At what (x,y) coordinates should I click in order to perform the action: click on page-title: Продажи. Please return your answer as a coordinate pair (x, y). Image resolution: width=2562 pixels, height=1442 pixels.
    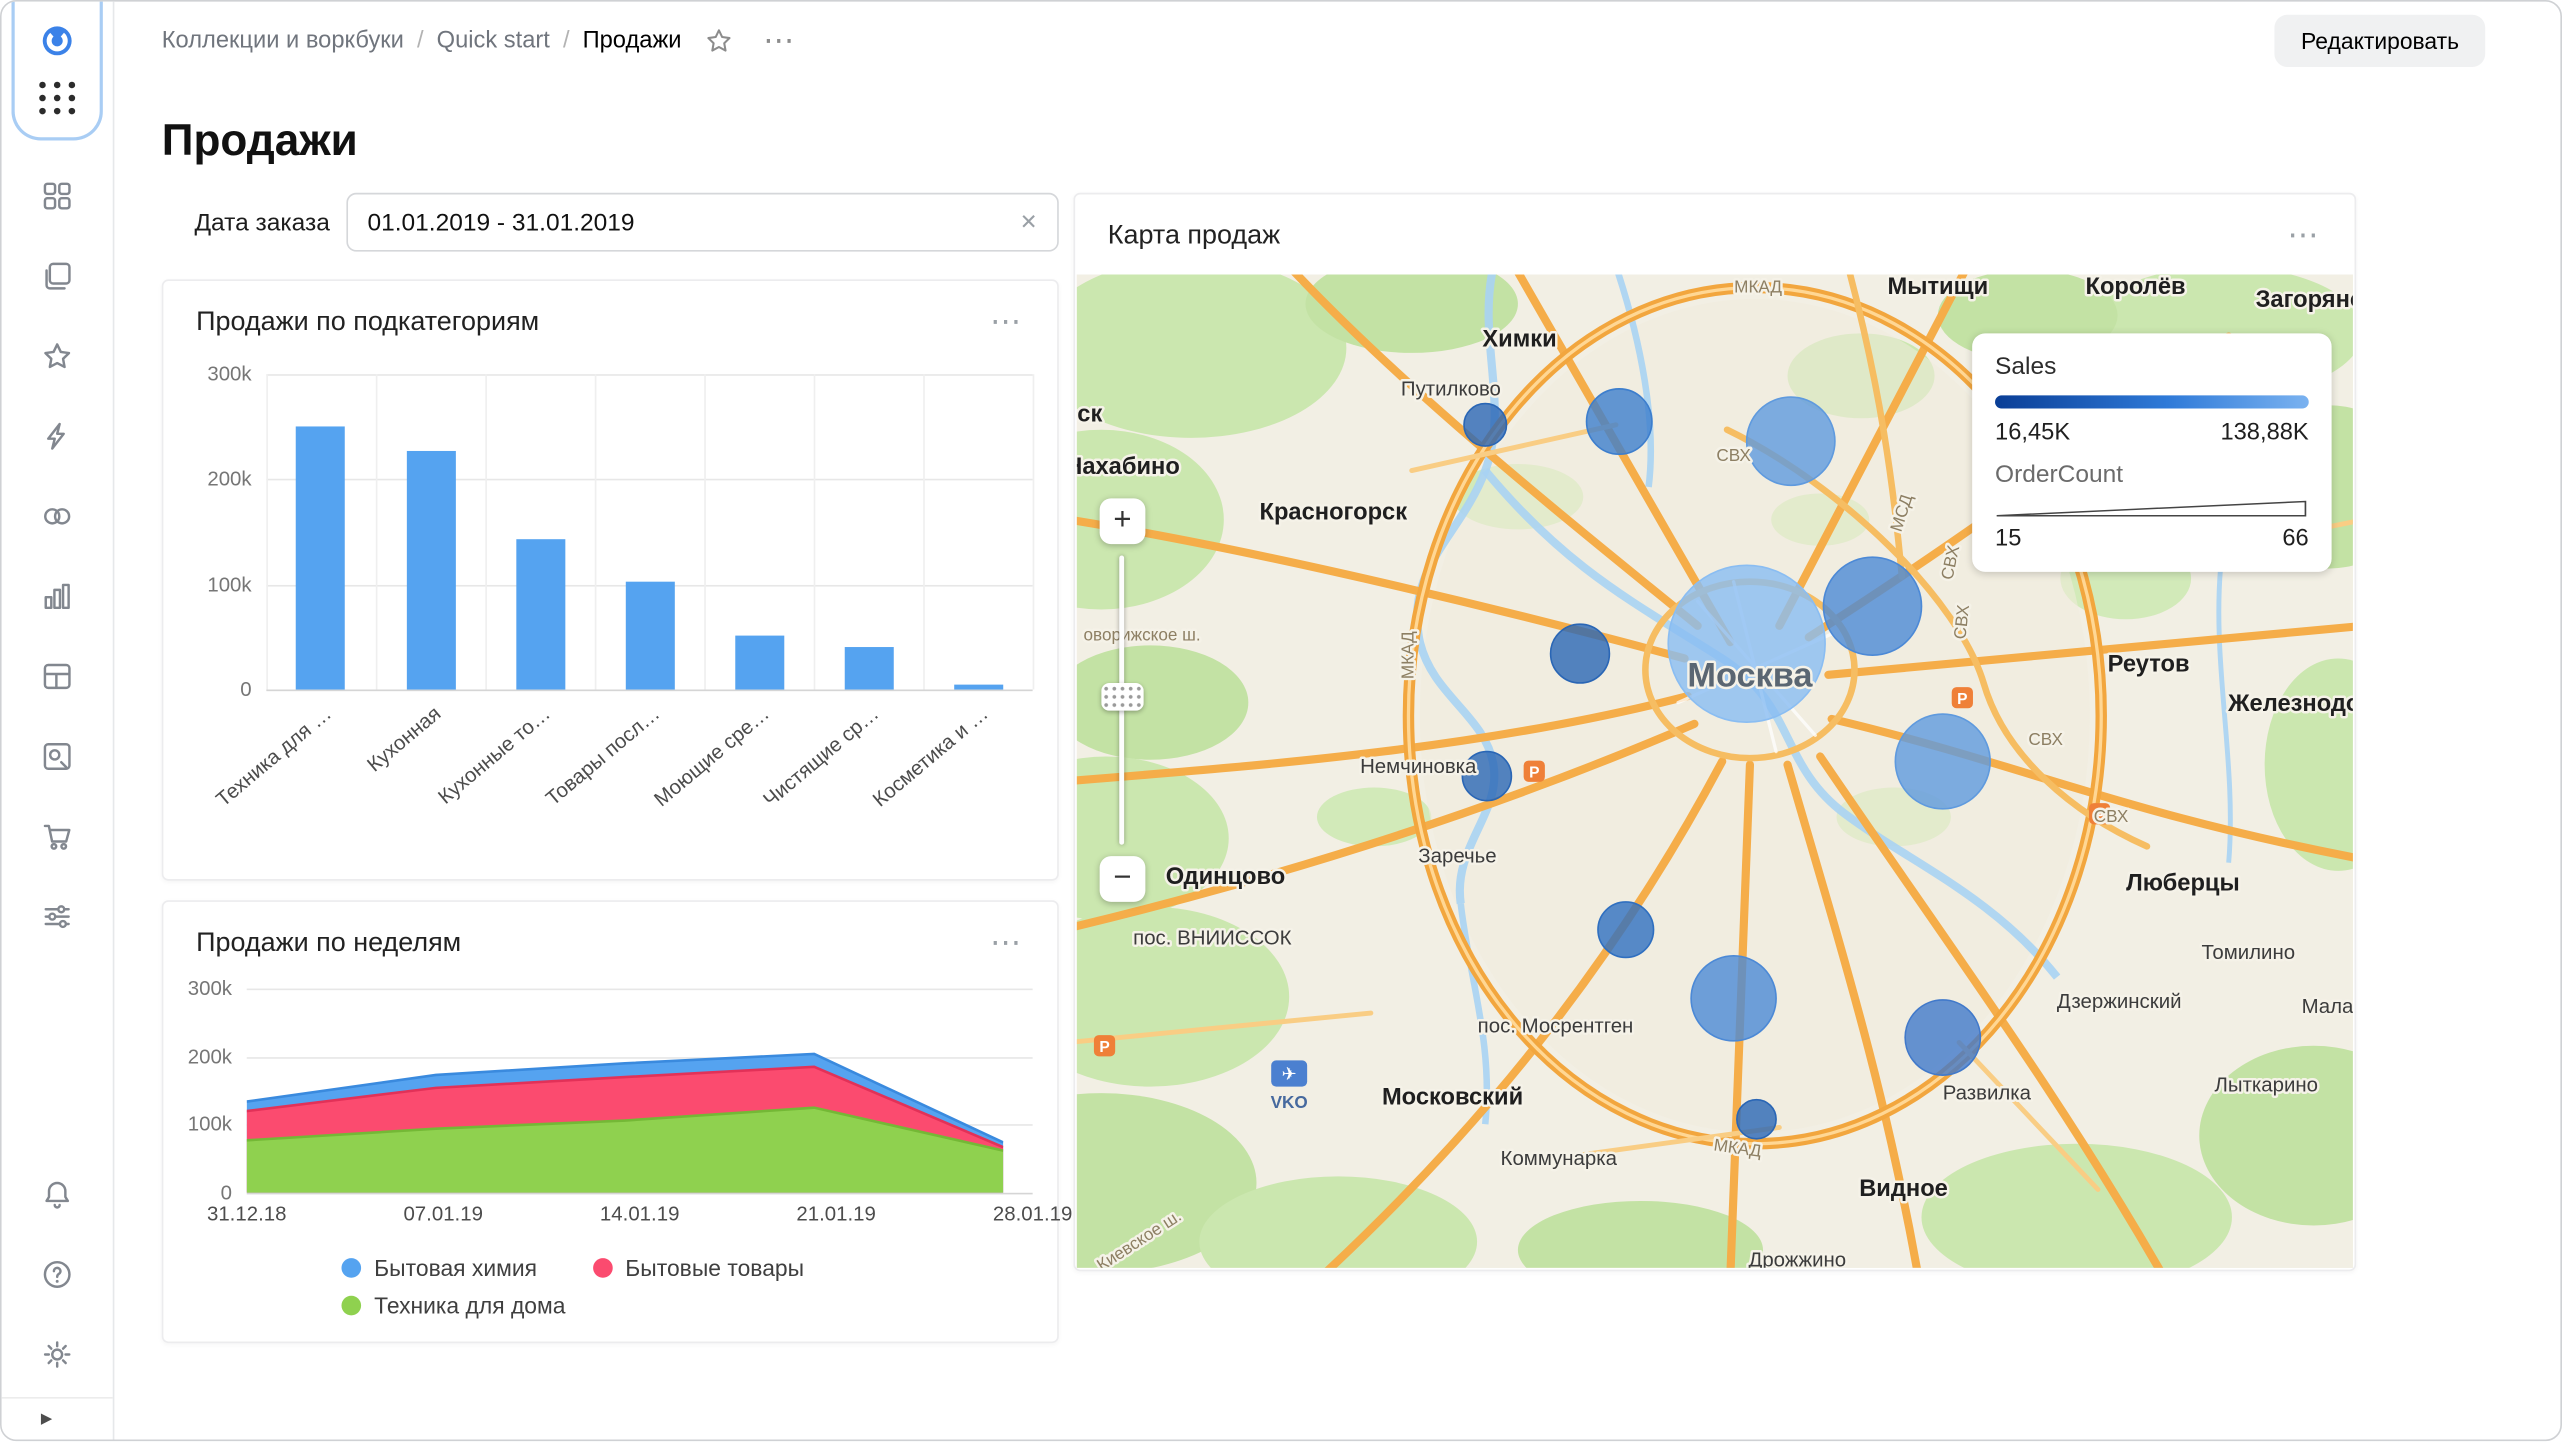
    Looking at the image, I should click on (259, 141).